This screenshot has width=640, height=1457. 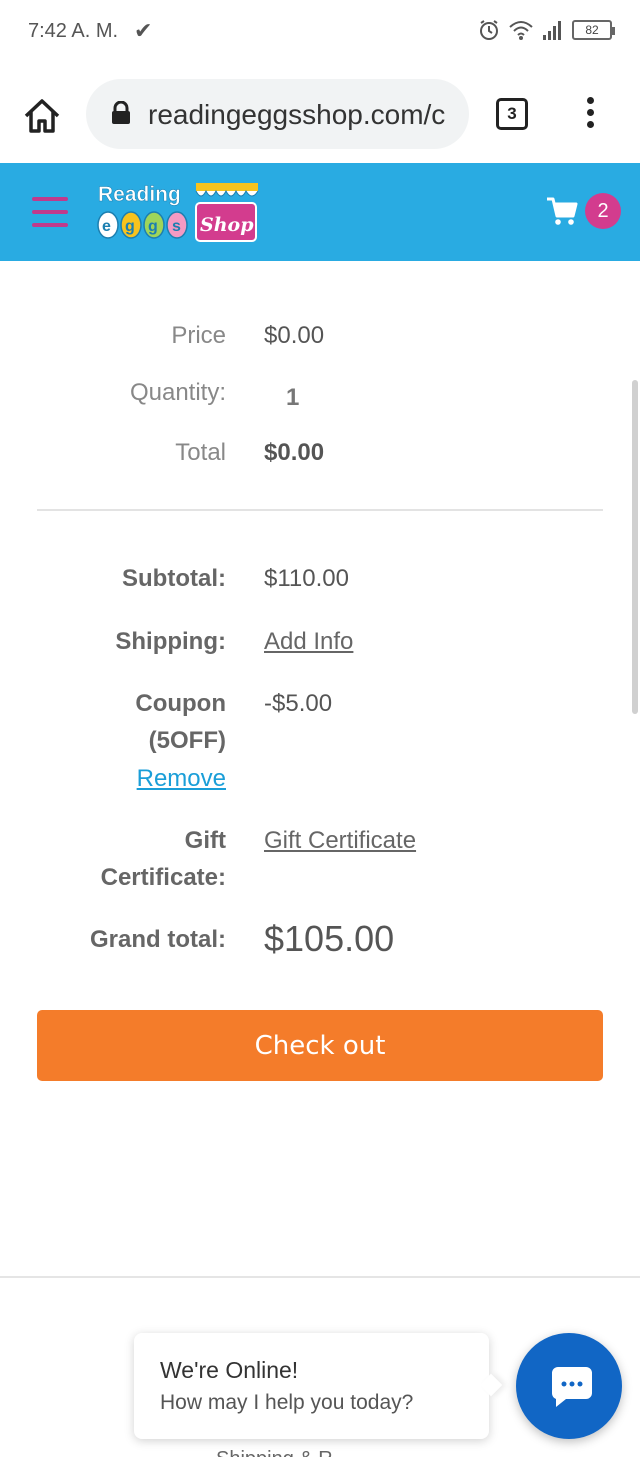 What do you see at coordinates (106, 226) in the screenshot?
I see `svg-text: e` at bounding box center [106, 226].